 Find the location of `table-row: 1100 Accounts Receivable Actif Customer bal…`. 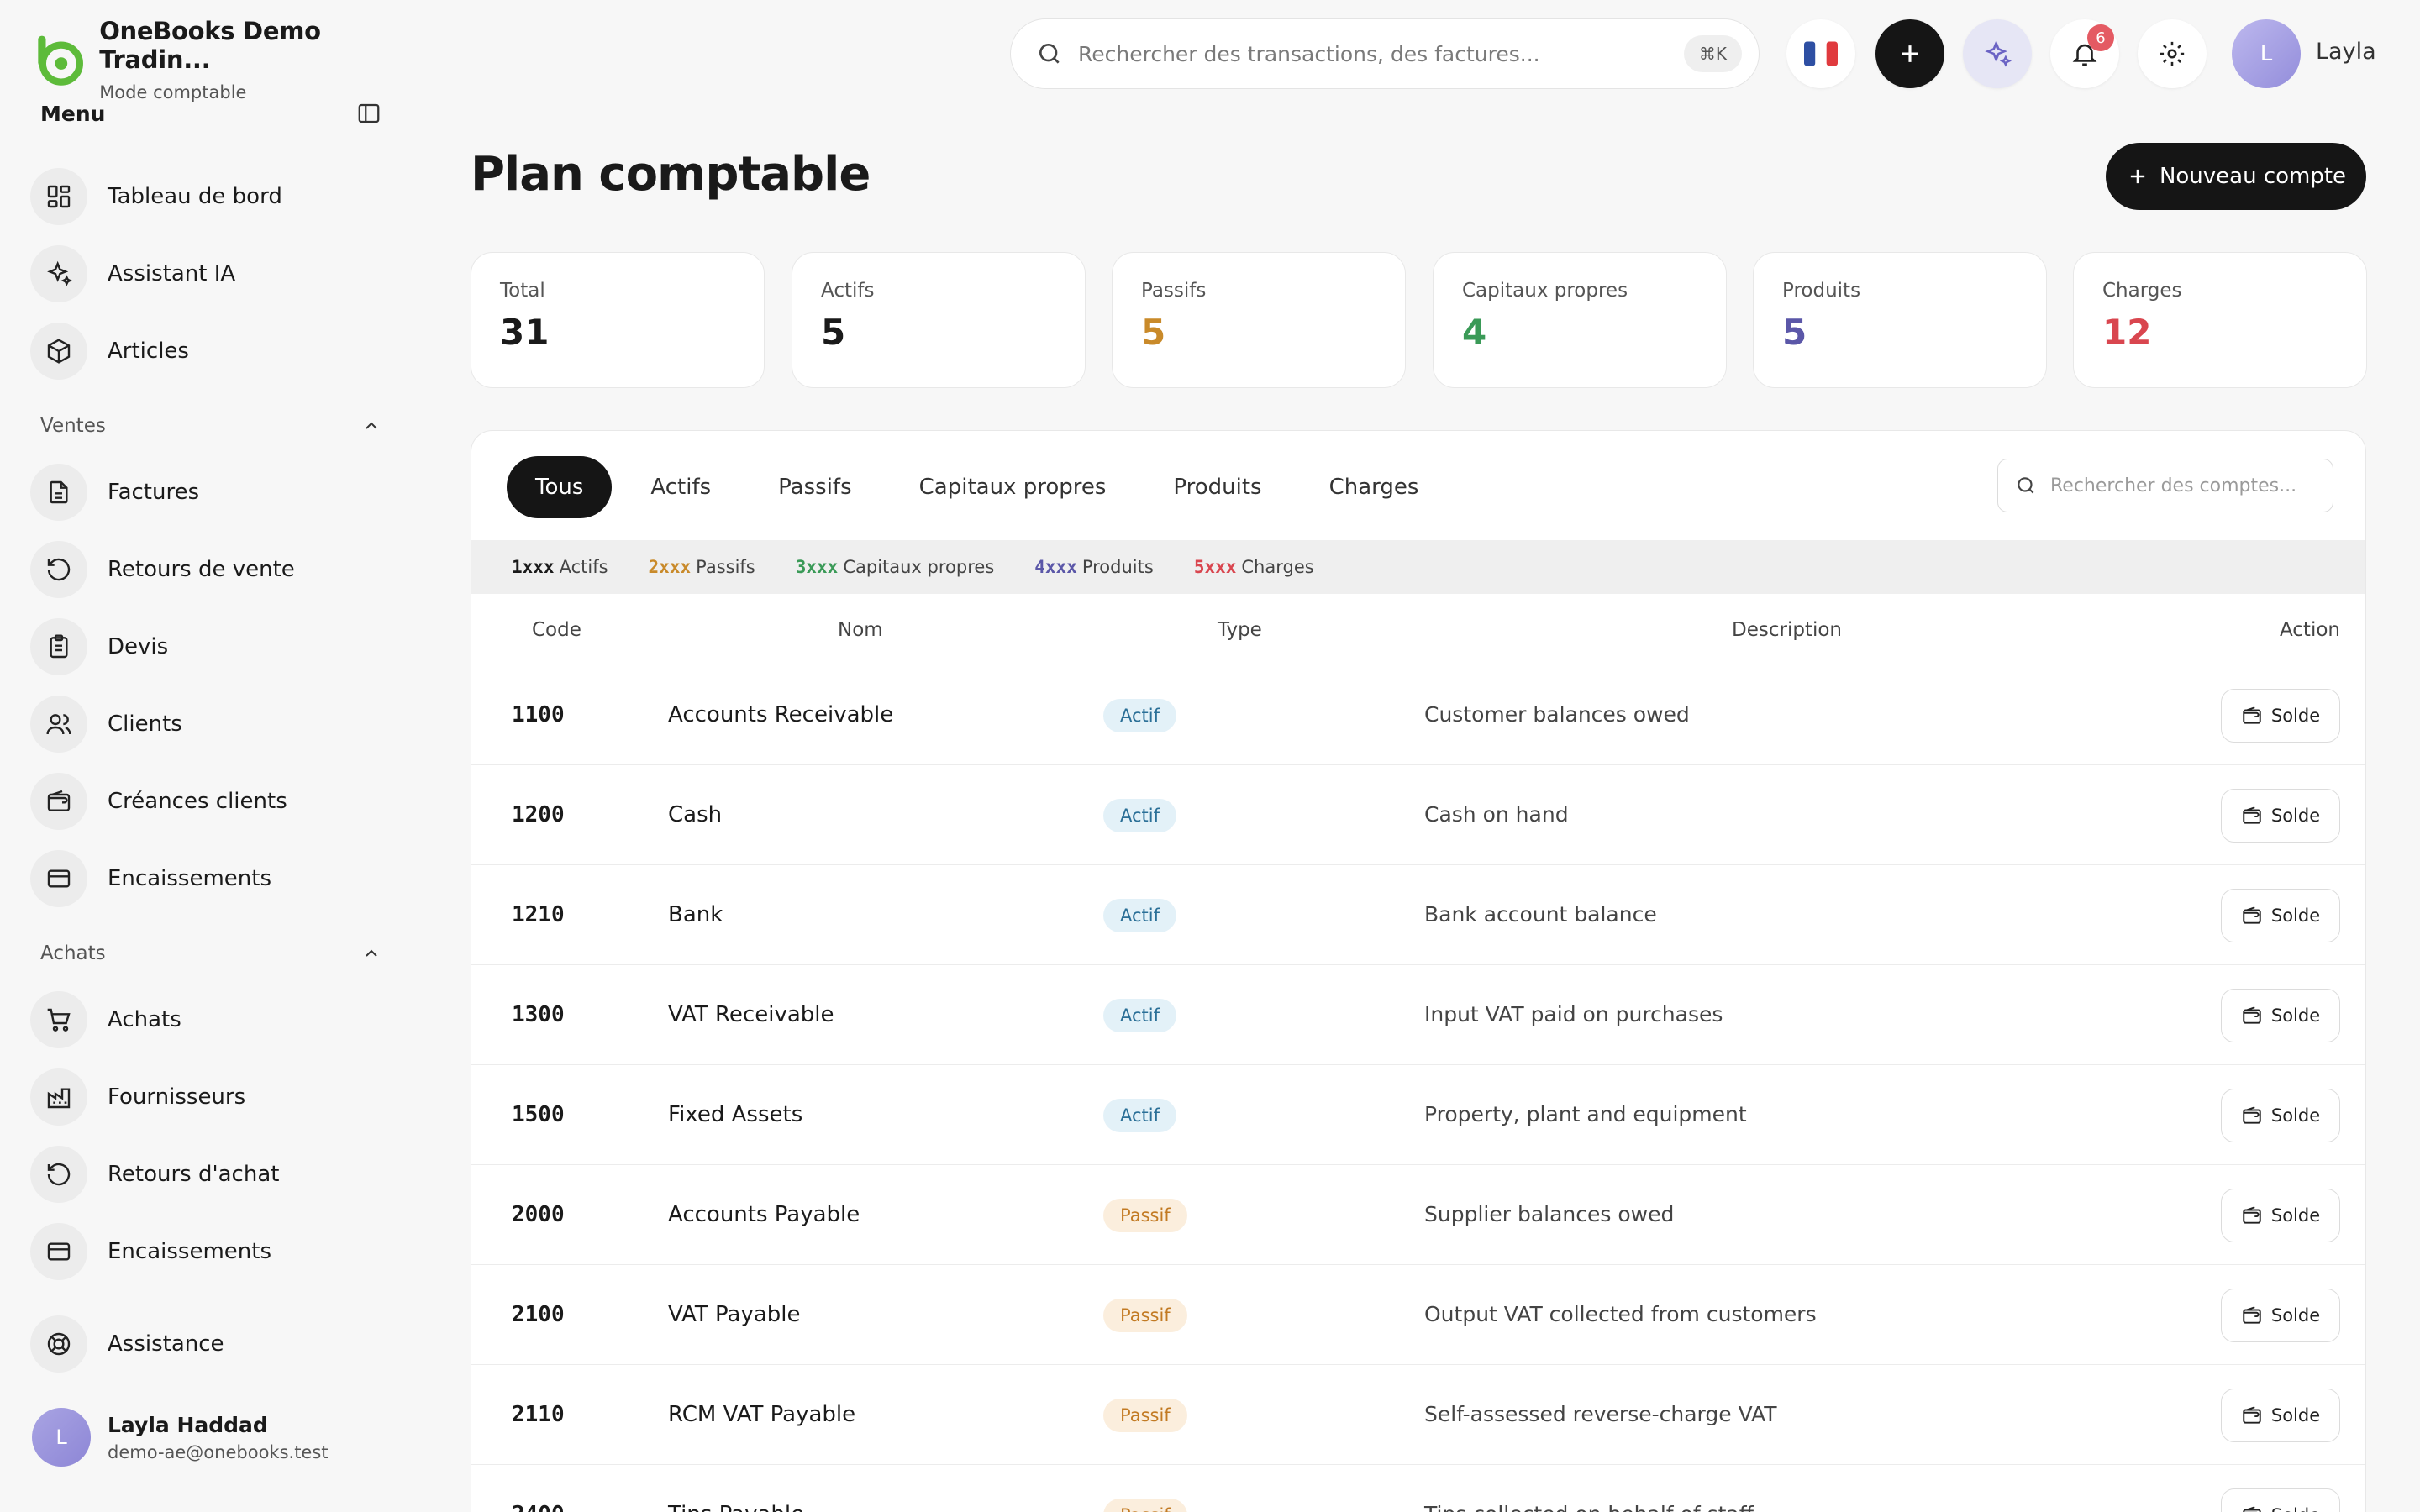

table-row: 1100 Accounts Receivable Actif Customer bal… is located at coordinates (1418, 715).